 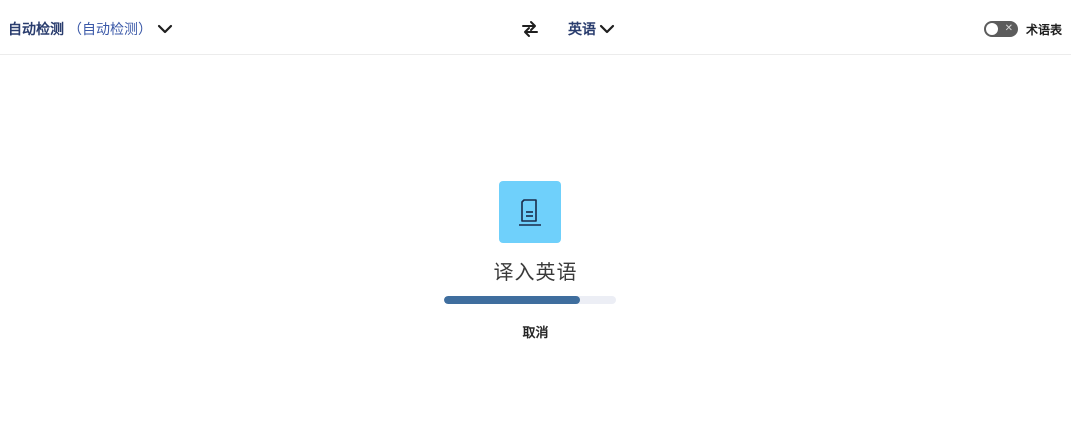 I want to click on translation-progress-bar, so click(x=530, y=300).